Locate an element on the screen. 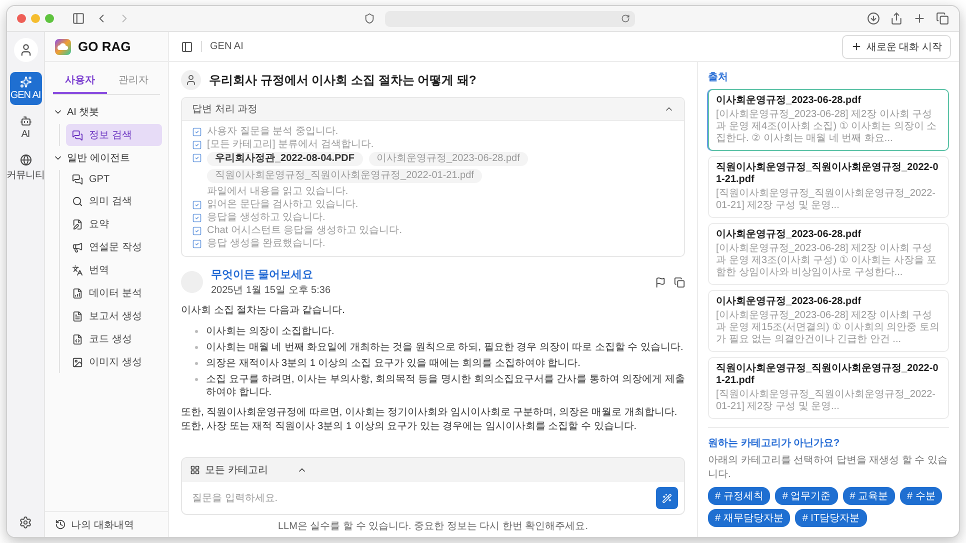 The height and width of the screenshot is (543, 966). sidebar-tab: 사용자 is located at coordinates (79, 81).